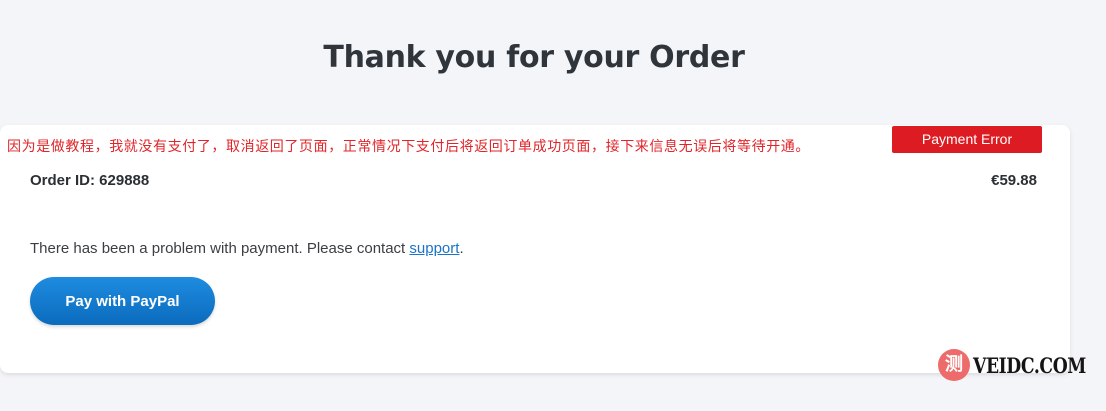 This screenshot has width=1106, height=411. I want to click on message-period: ., so click(461, 248).